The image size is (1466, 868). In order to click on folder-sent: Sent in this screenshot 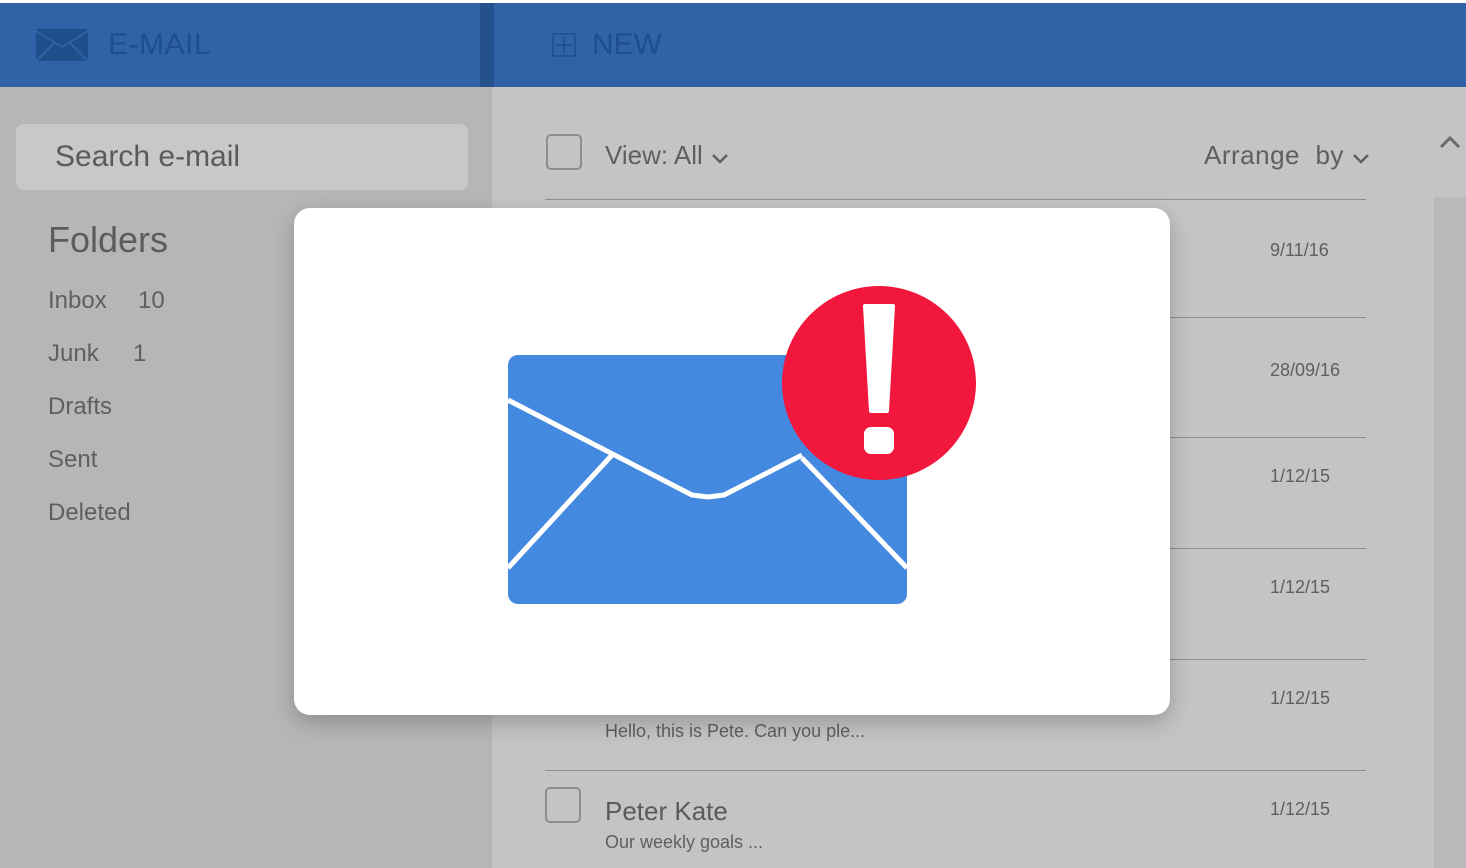, I will do `click(72, 460)`.